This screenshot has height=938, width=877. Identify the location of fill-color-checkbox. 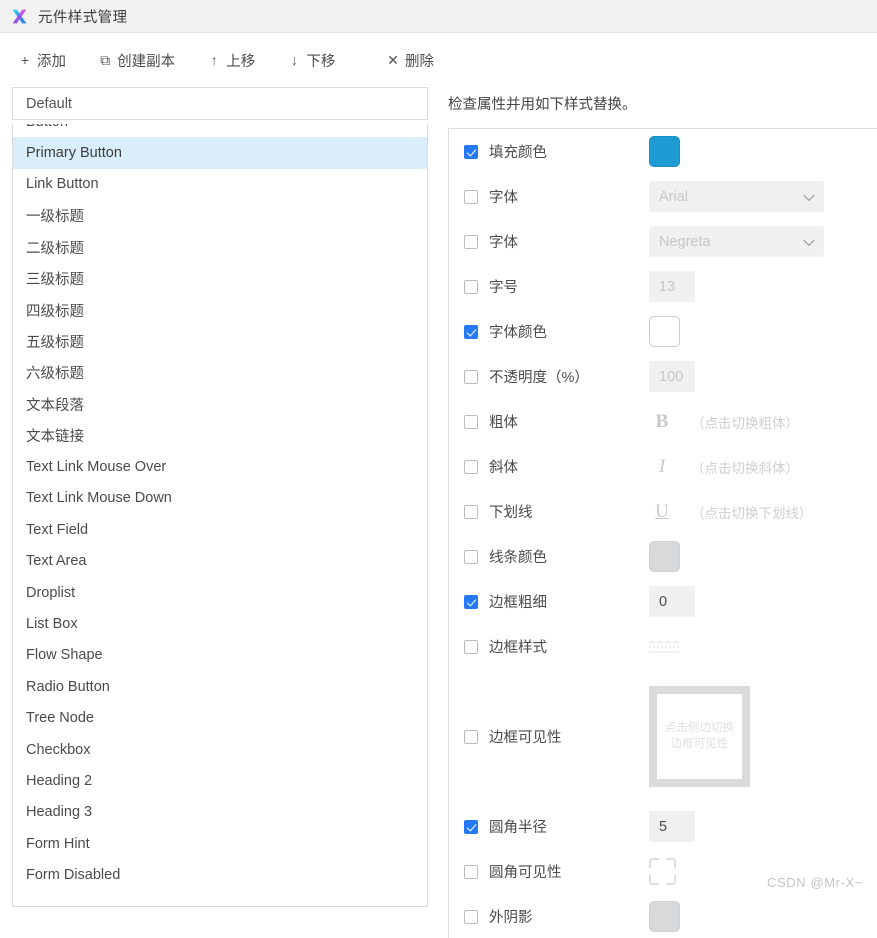
(471, 151).